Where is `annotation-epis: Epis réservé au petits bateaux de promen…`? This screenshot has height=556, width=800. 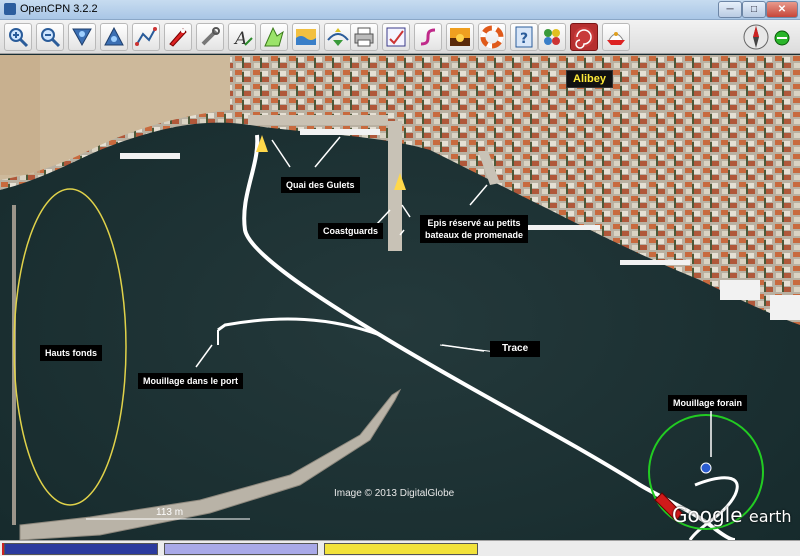 annotation-epis: Epis réservé au petits bateaux de promen… is located at coordinates (474, 229).